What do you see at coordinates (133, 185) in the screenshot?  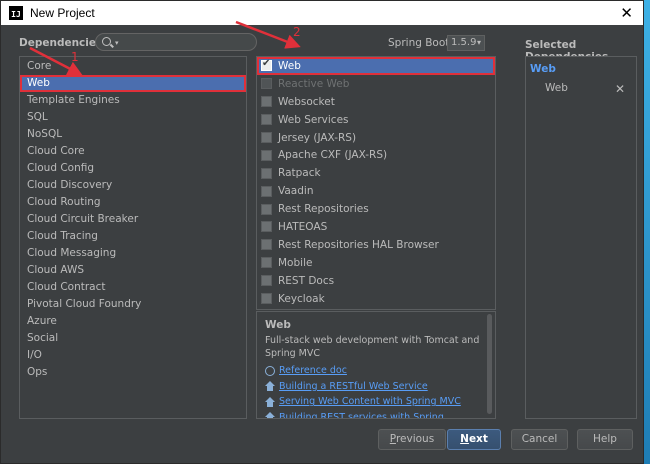 I see `category-item-cloud-discovery: Cloud Discovery` at bounding box center [133, 185].